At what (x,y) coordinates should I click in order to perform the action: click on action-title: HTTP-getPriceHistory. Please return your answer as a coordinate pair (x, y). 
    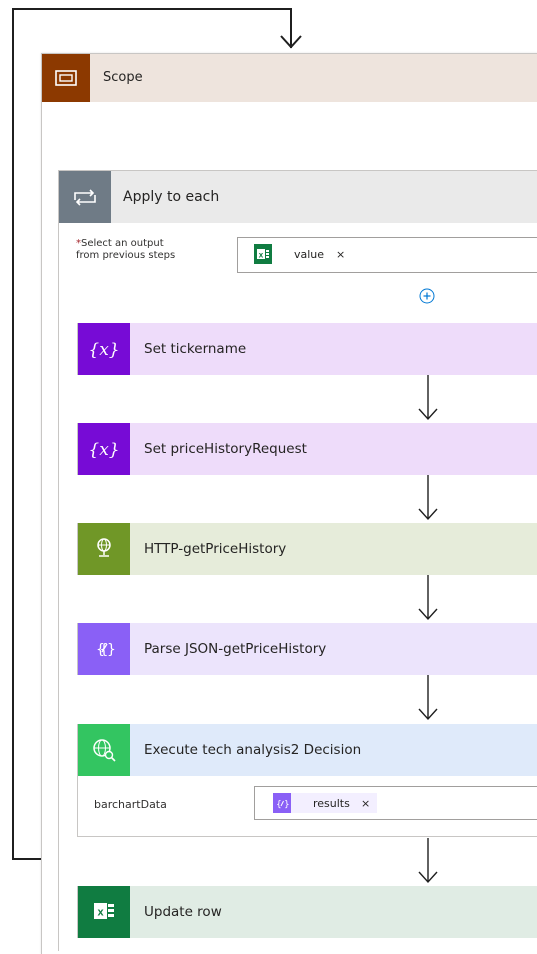
    Looking at the image, I should click on (215, 549).